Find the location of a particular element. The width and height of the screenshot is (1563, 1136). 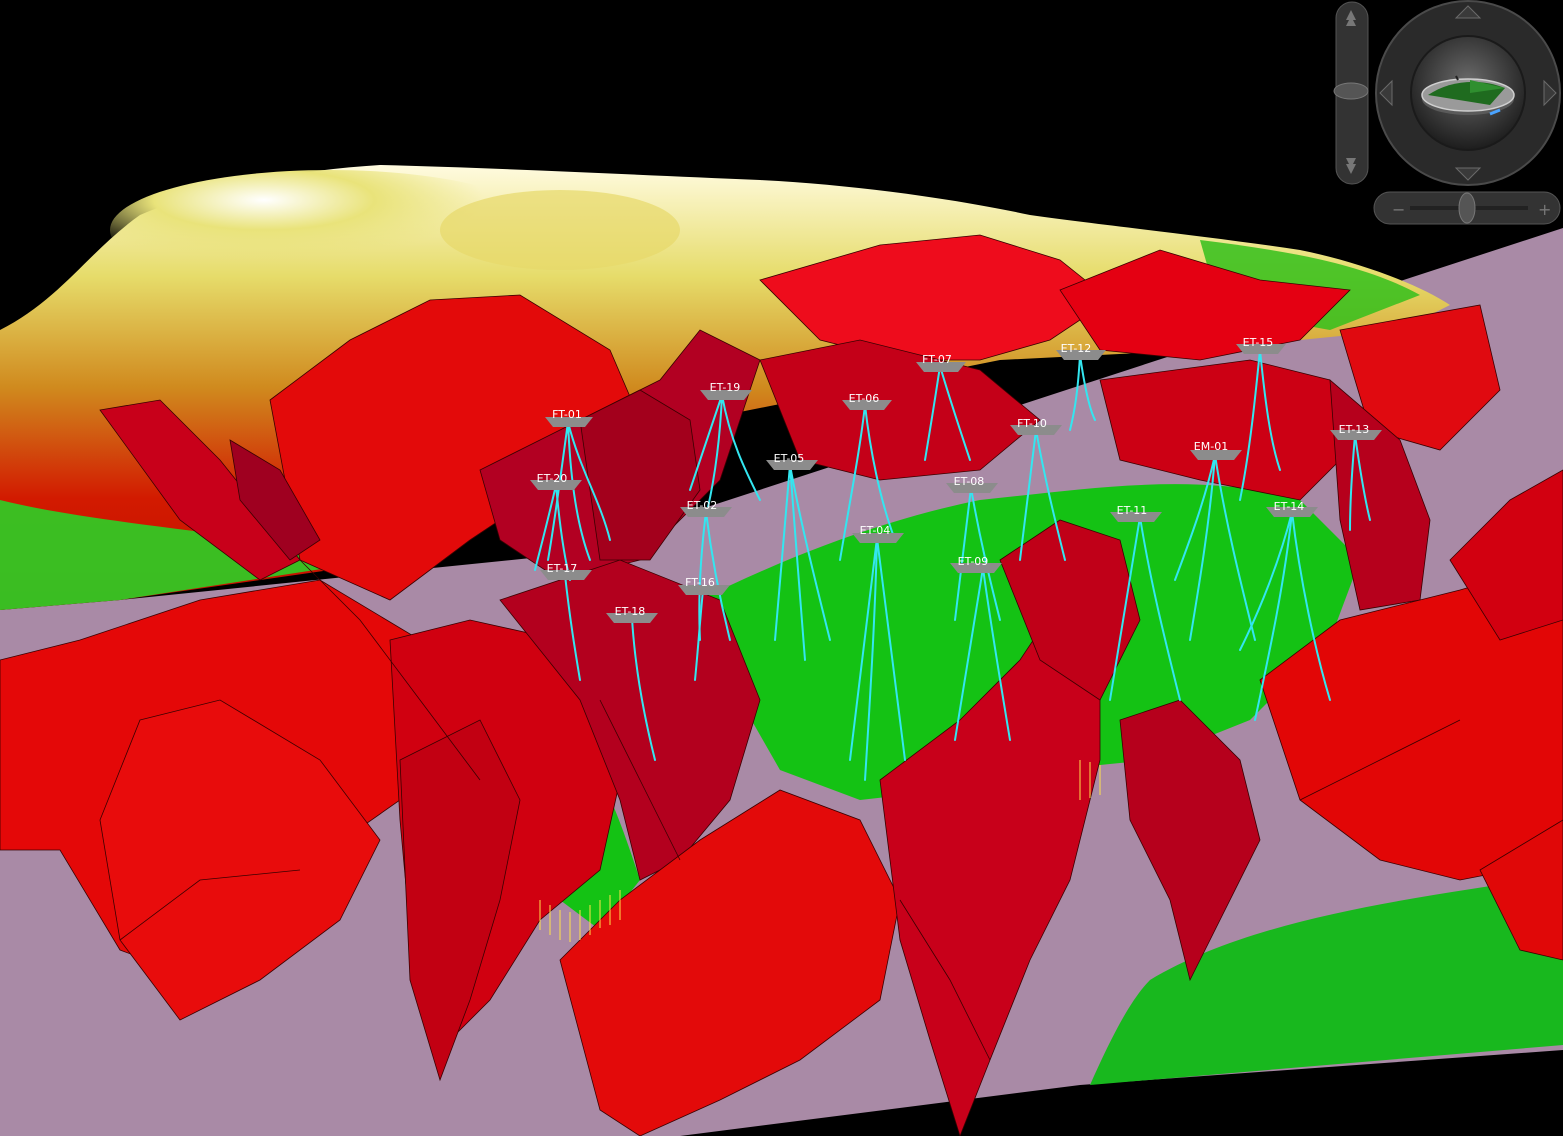

zoom-out-icon: − is located at coordinates (1398, 209).